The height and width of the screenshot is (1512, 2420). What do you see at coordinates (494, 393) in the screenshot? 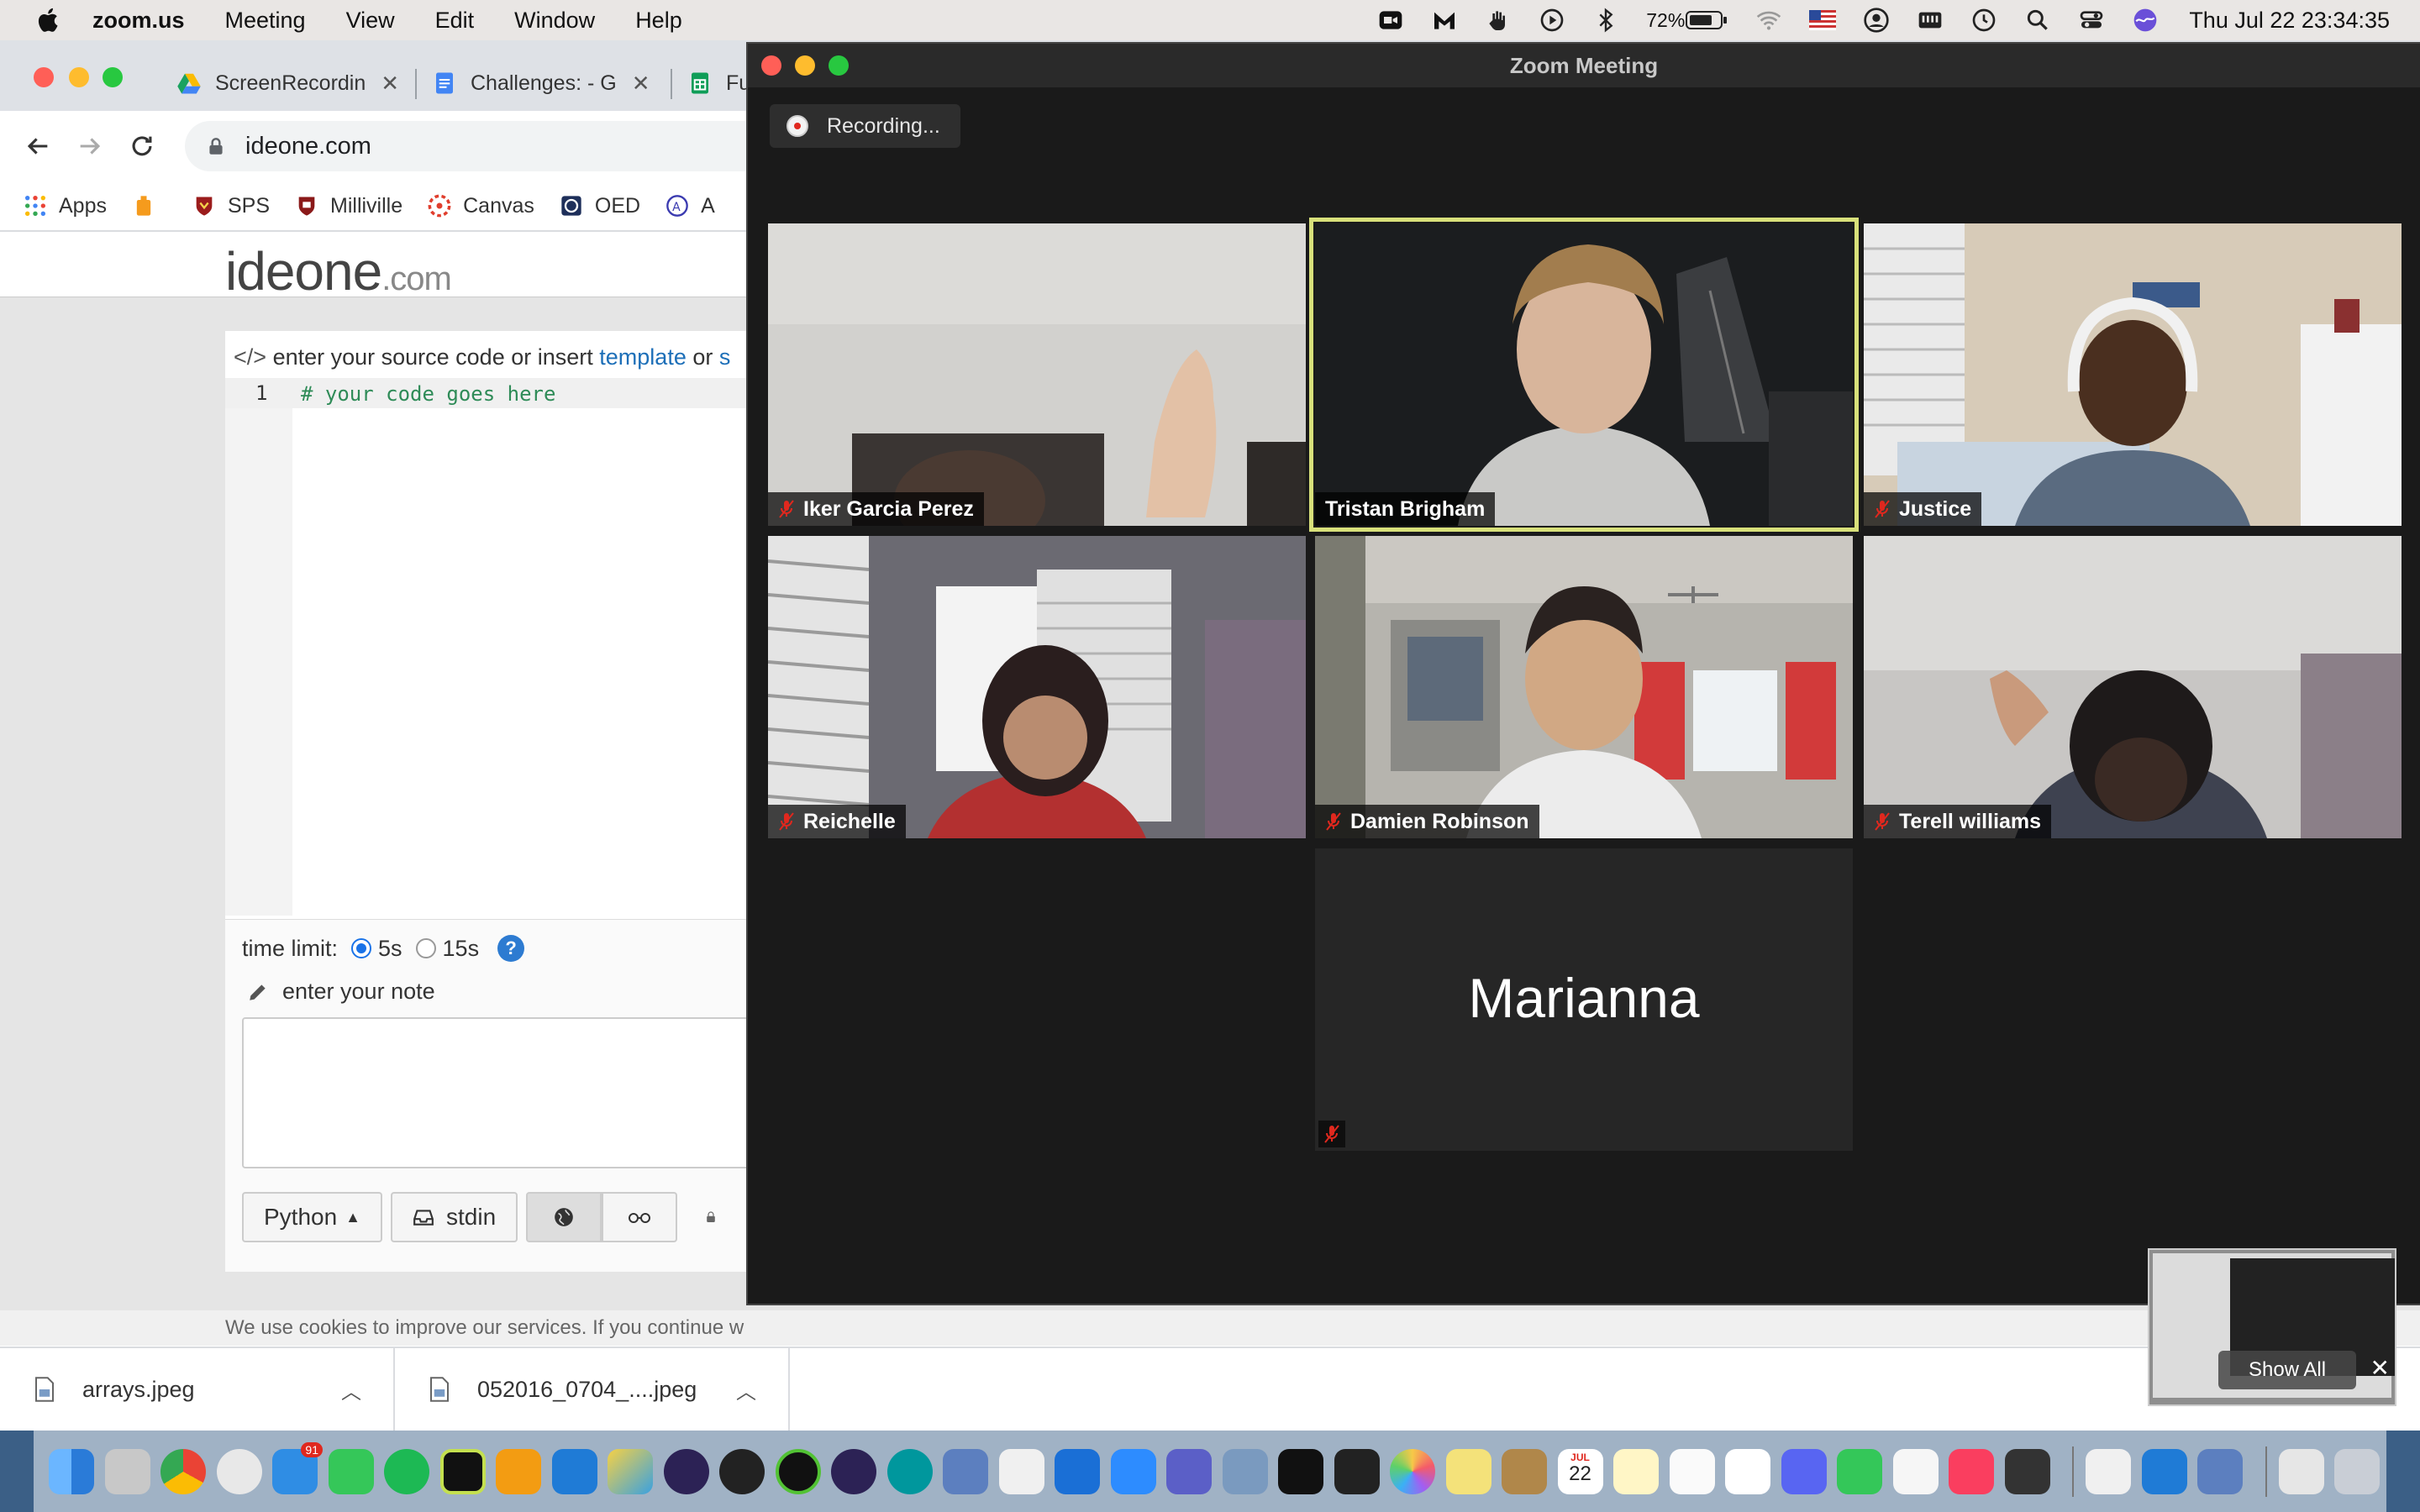
I see `code-line: 1 # your code goes here` at bounding box center [494, 393].